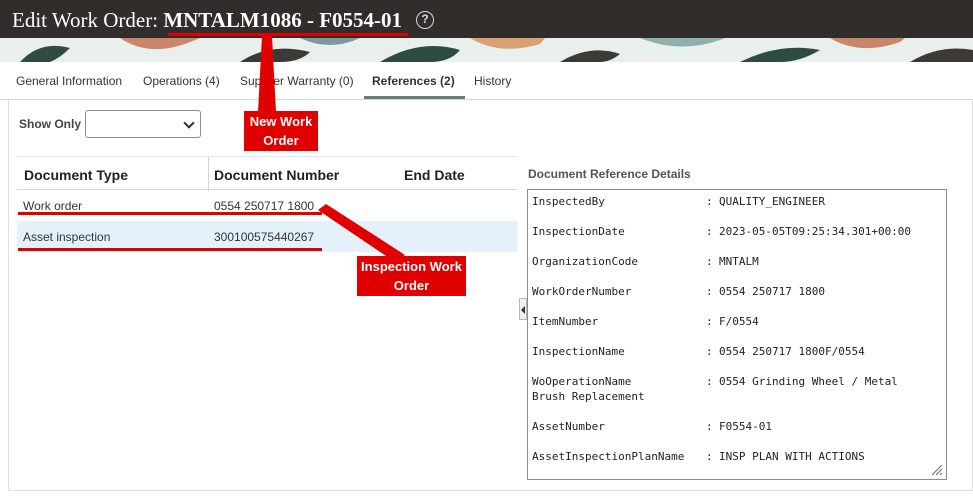 This screenshot has height=498, width=973. Describe the element at coordinates (608, 456) in the screenshot. I see `detail-key: AssetInspectionPlanName` at that location.